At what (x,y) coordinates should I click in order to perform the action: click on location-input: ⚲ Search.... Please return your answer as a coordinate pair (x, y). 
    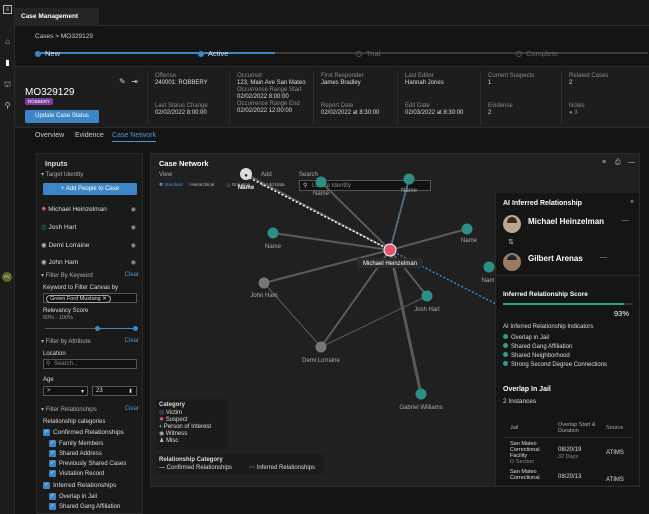
    Looking at the image, I should click on (90, 364).